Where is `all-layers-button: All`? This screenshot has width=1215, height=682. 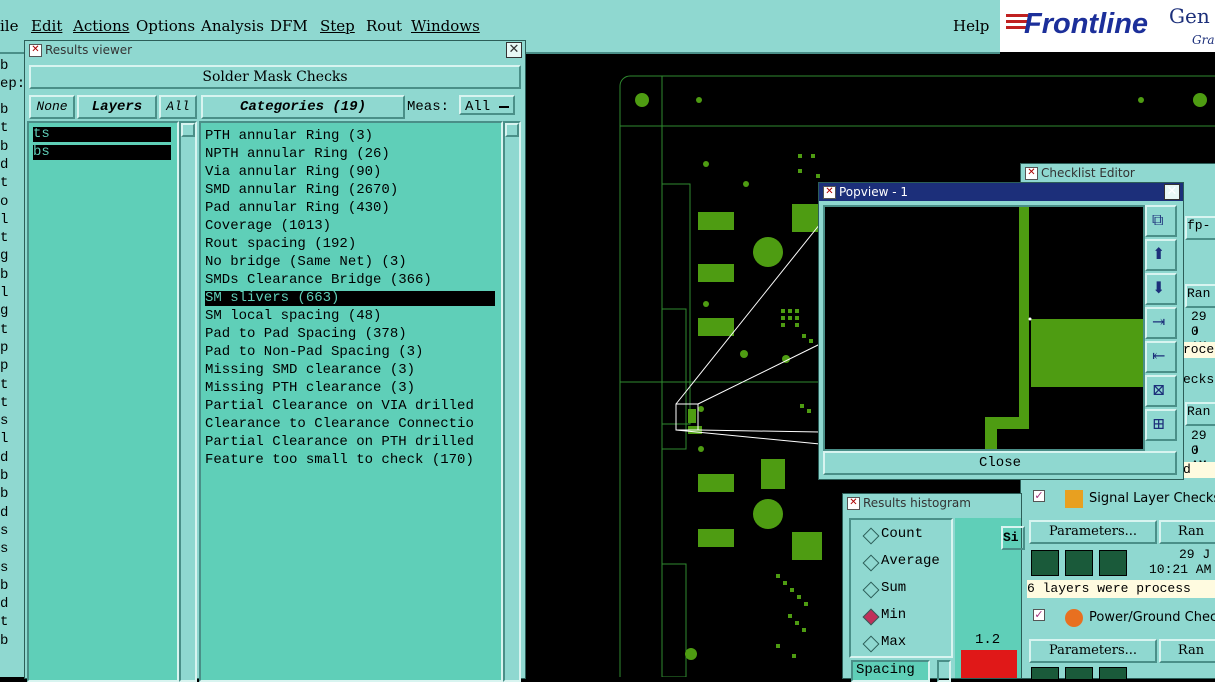 all-layers-button: All is located at coordinates (178, 107).